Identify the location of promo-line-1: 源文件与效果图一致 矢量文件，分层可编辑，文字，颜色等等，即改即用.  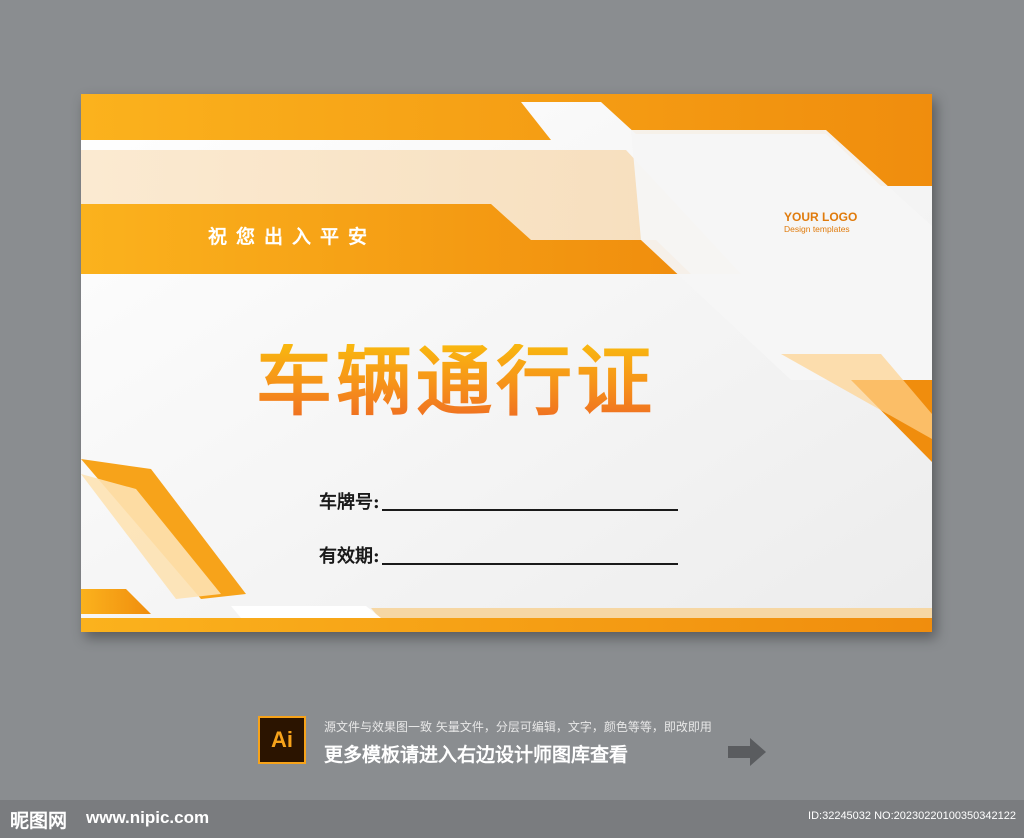
(518, 727).